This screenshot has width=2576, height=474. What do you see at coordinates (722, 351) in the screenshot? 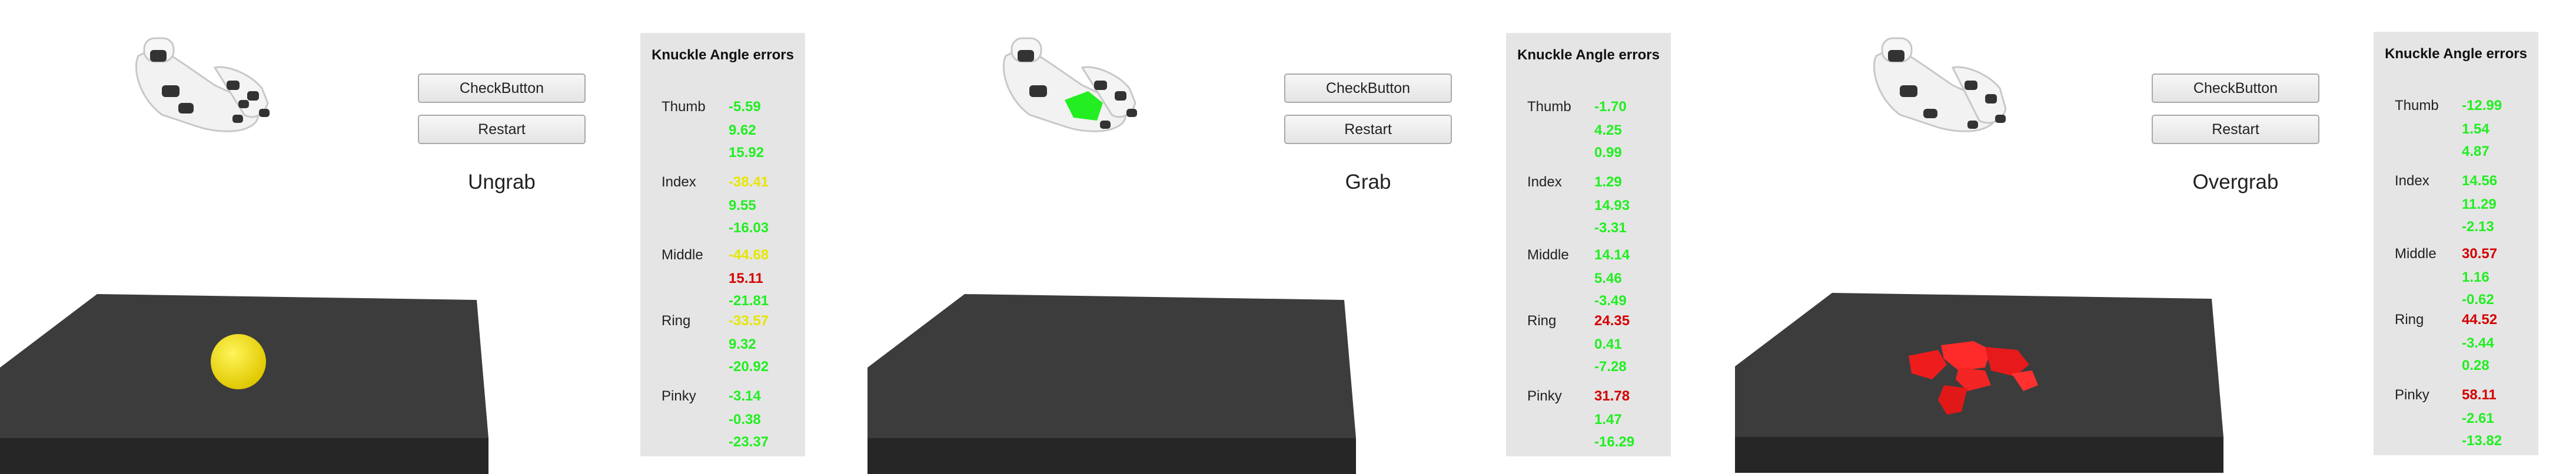
I see `finger-group-ring: Ring -33.57 9.32 -20.92` at bounding box center [722, 351].